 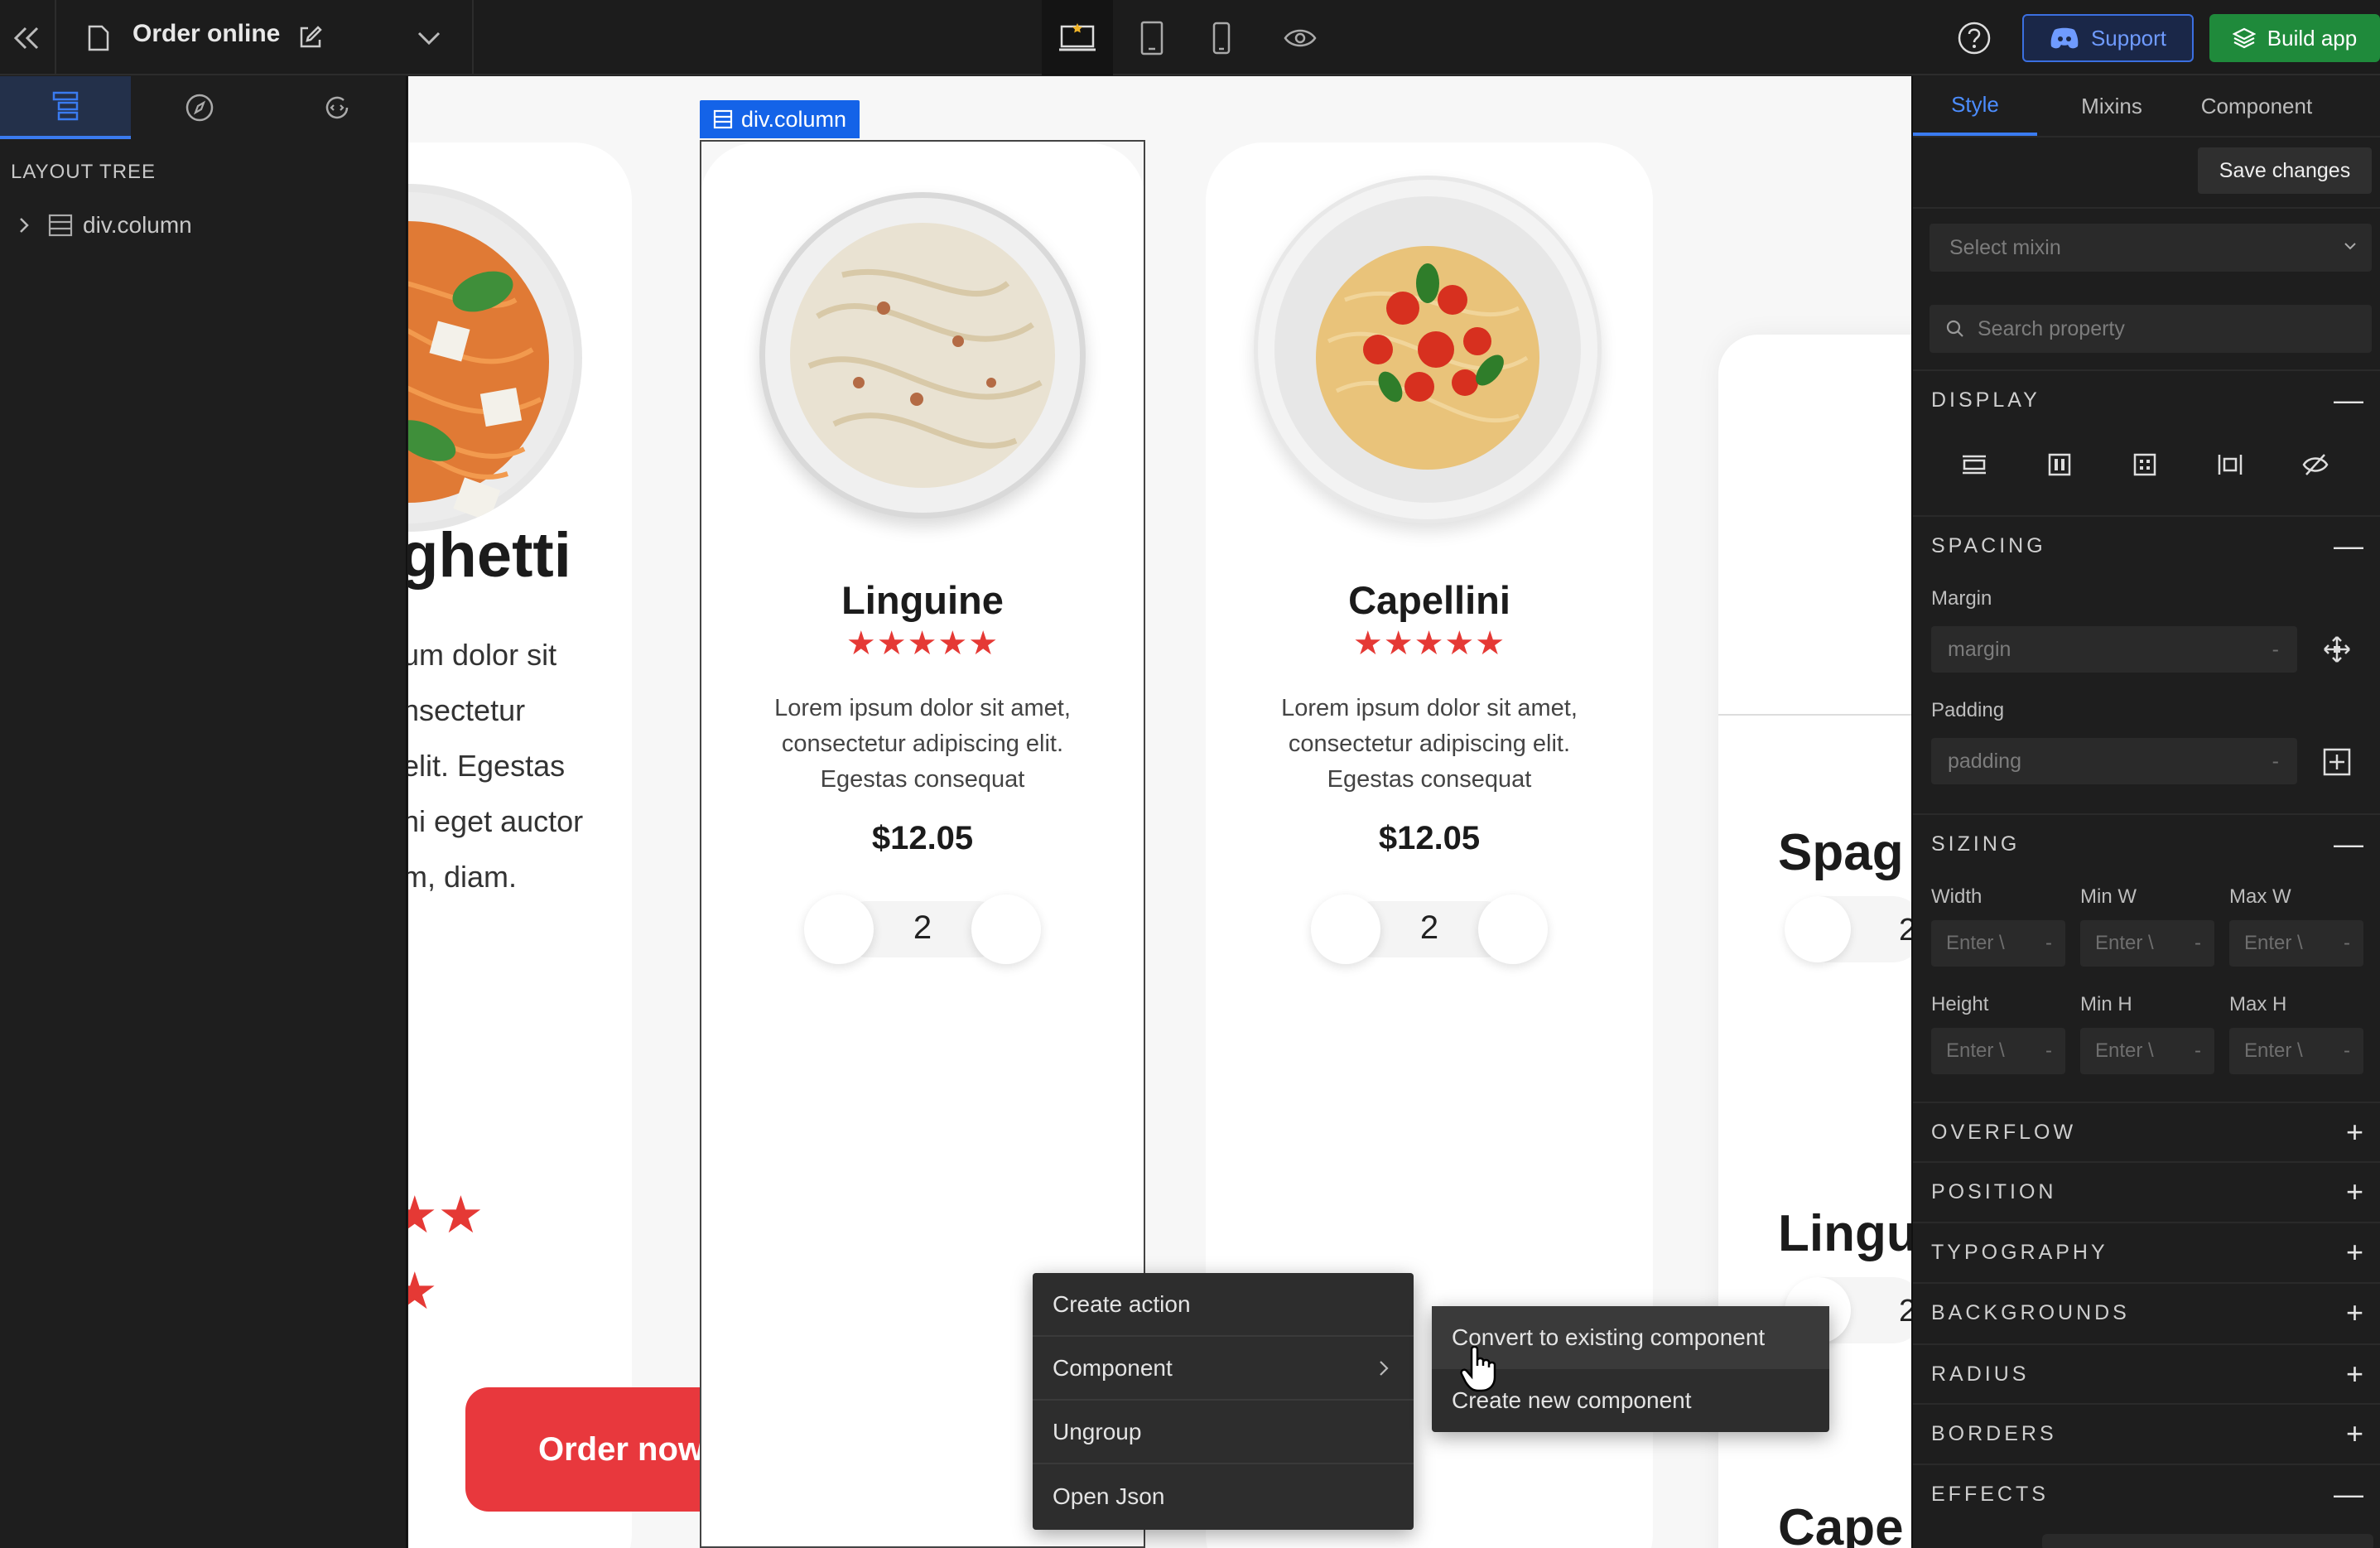 What do you see at coordinates (206, 33) in the screenshot?
I see `page-title: Order online` at bounding box center [206, 33].